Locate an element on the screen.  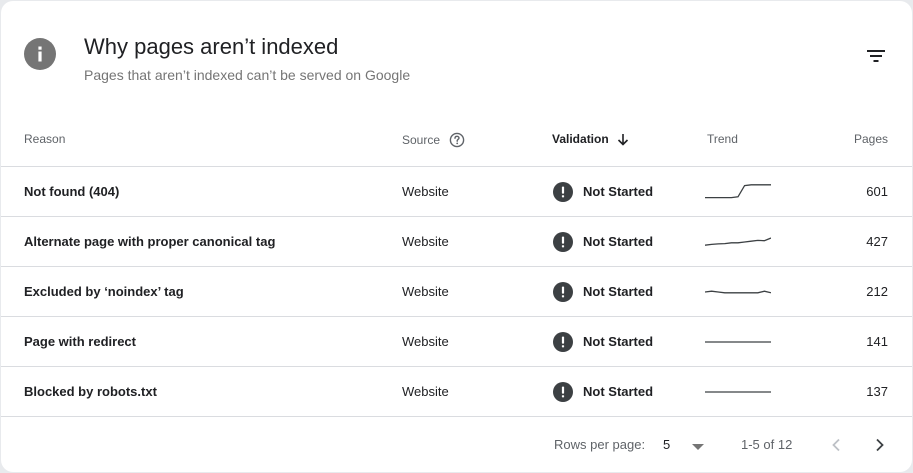
caret-down-icon is located at coordinates (697, 445).